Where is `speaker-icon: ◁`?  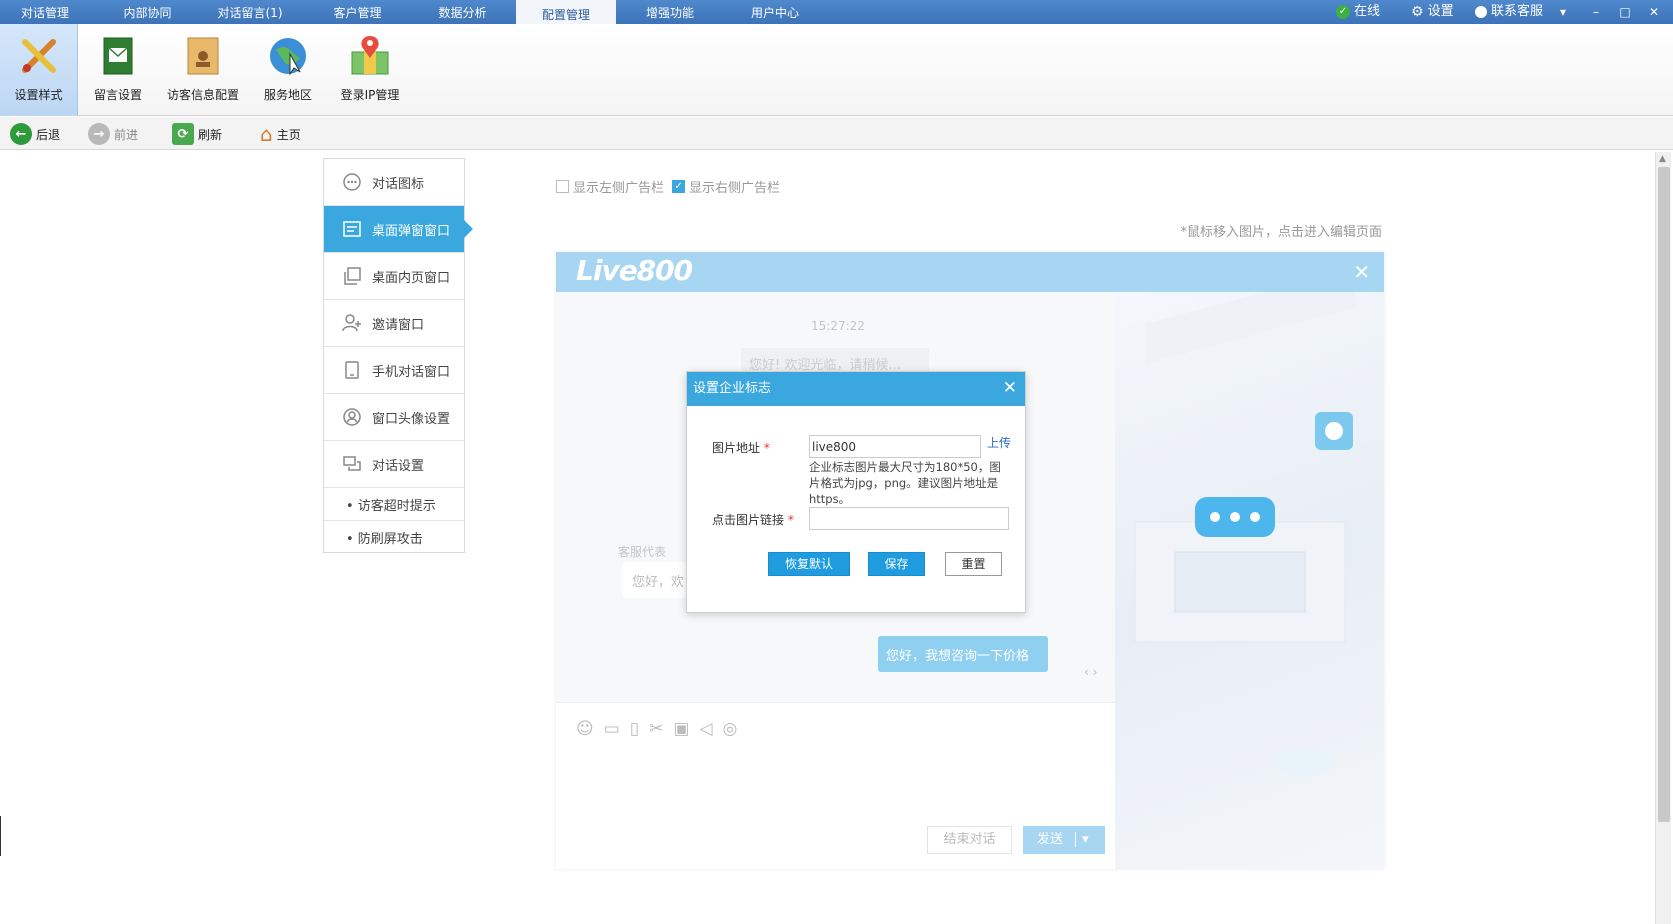 speaker-icon: ◁ is located at coordinates (705, 729).